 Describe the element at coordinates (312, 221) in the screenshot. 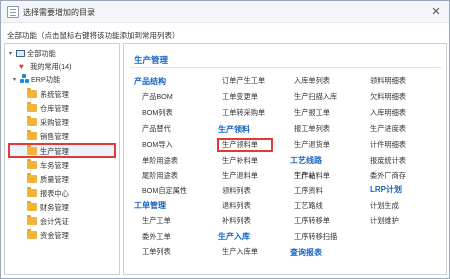

I see `function-item: 工序转移单` at that location.